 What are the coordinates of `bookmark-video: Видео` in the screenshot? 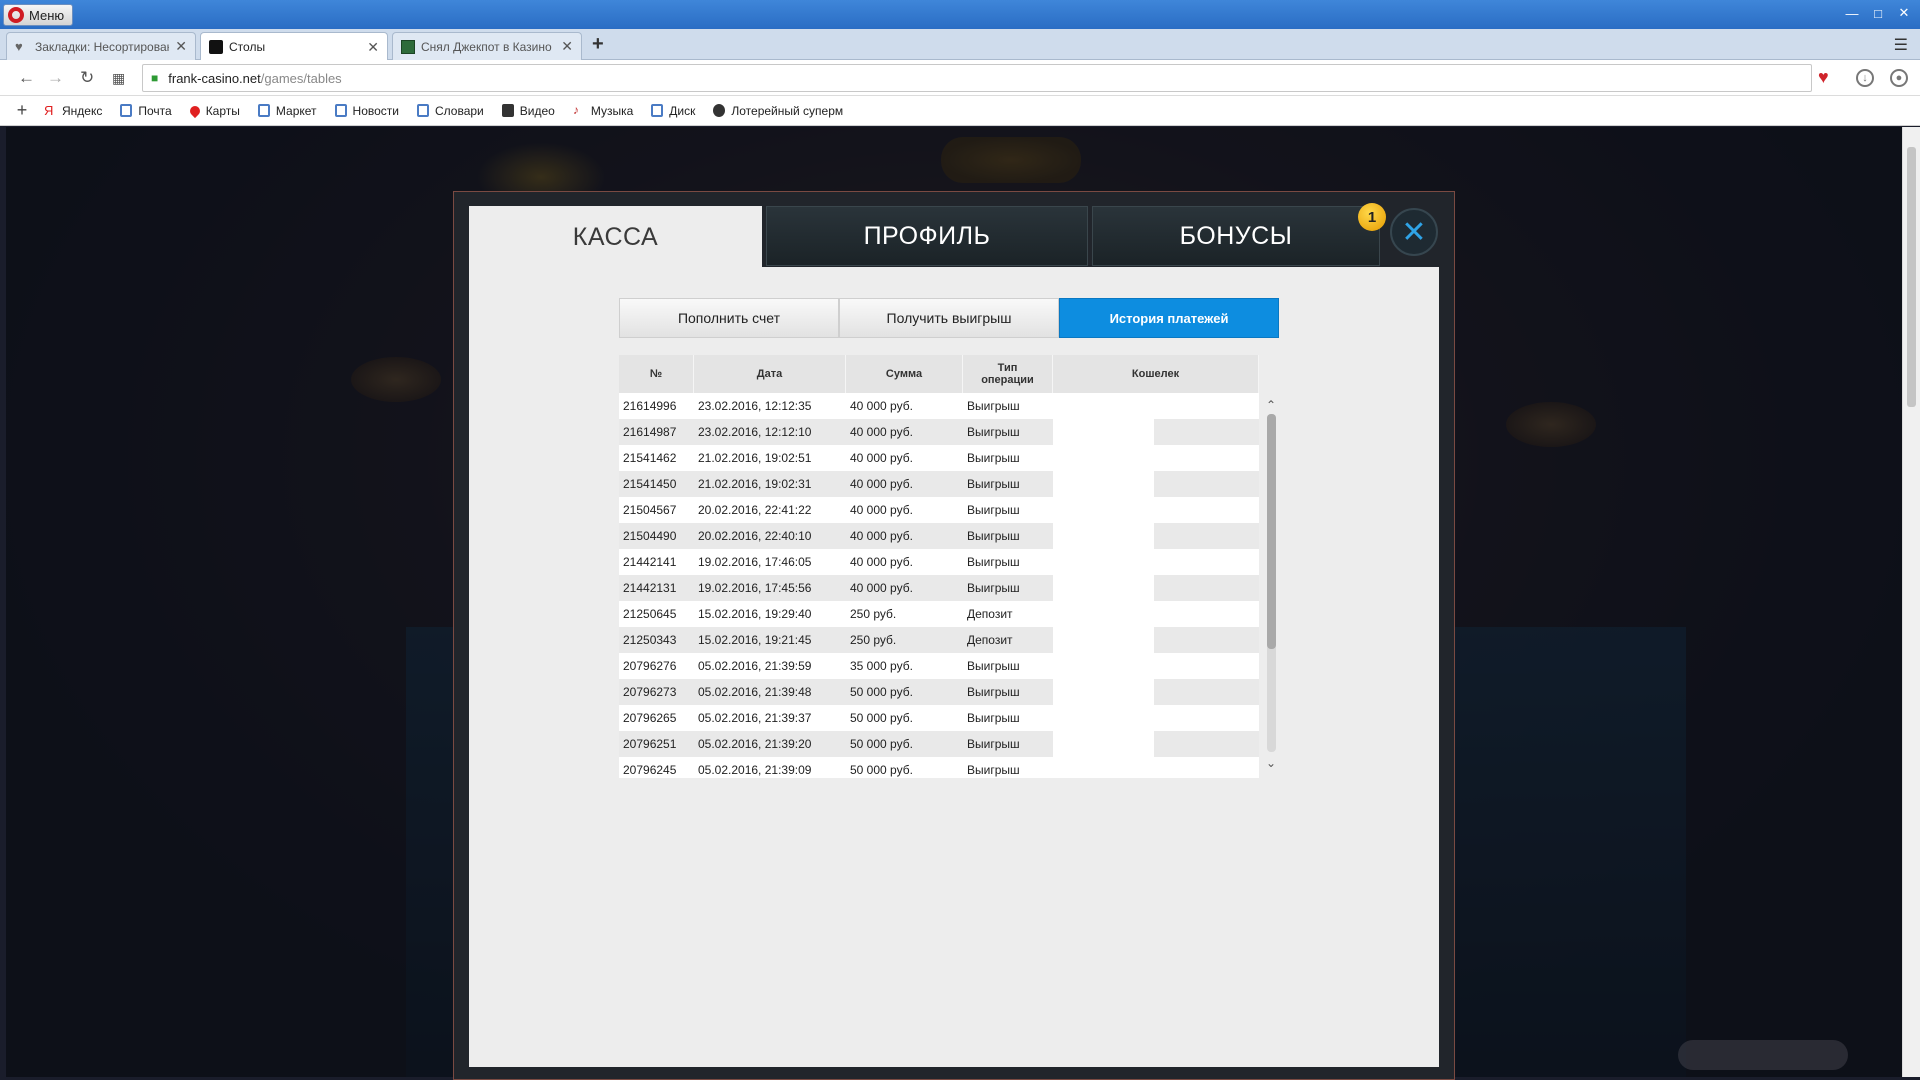 It's located at (528, 111).